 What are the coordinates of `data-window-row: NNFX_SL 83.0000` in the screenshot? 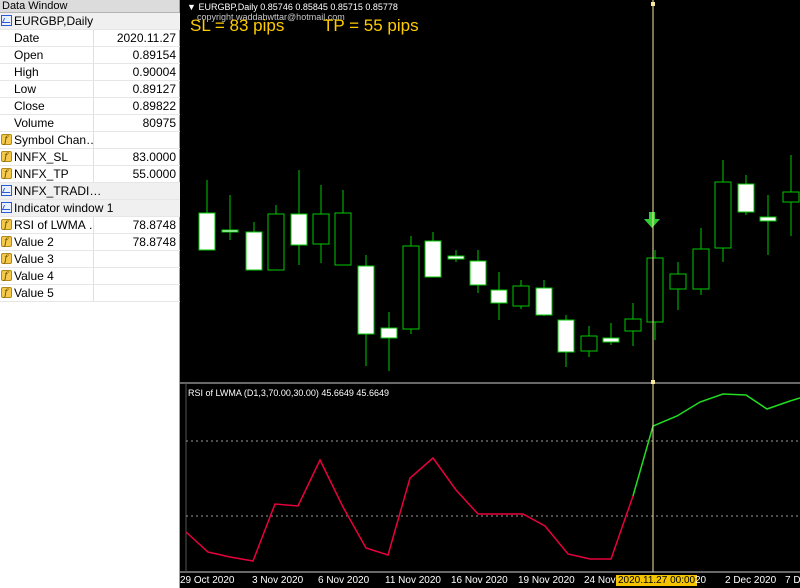 It's located at (90, 157).